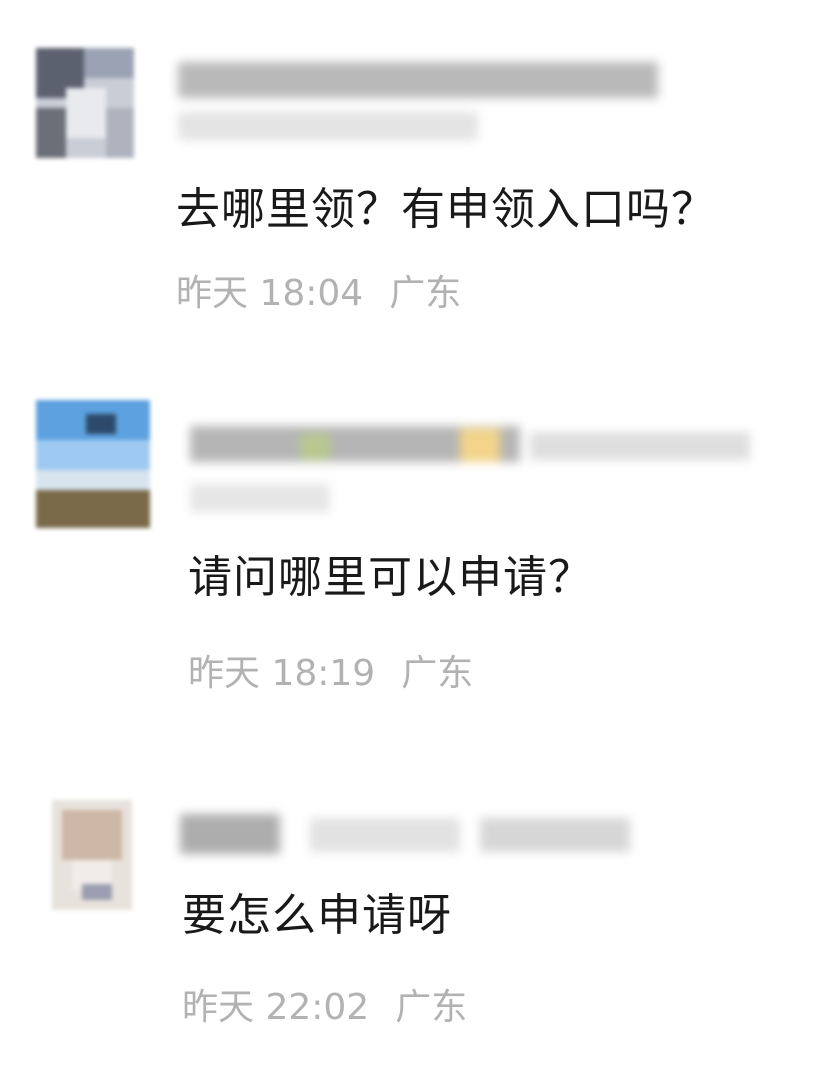 This screenshot has height=1084, width=833. What do you see at coordinates (276, 1007) in the screenshot?
I see `comment-time: 昨天 22:02` at bounding box center [276, 1007].